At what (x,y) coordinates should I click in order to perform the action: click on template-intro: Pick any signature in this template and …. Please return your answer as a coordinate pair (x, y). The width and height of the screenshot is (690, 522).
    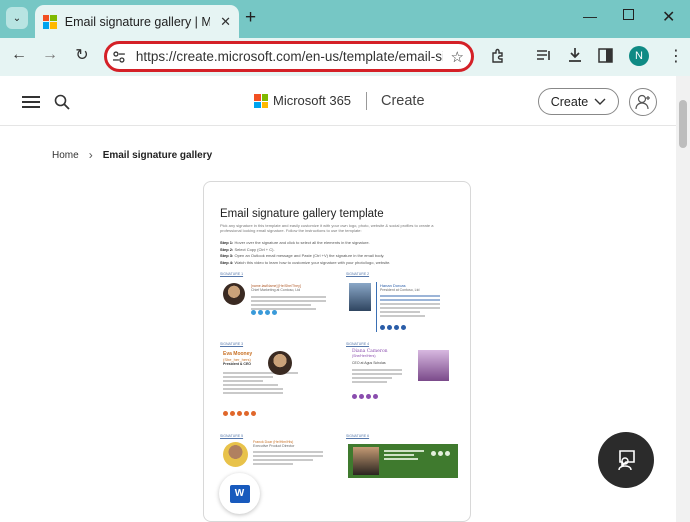
    Looking at the image, I should click on (327, 228).